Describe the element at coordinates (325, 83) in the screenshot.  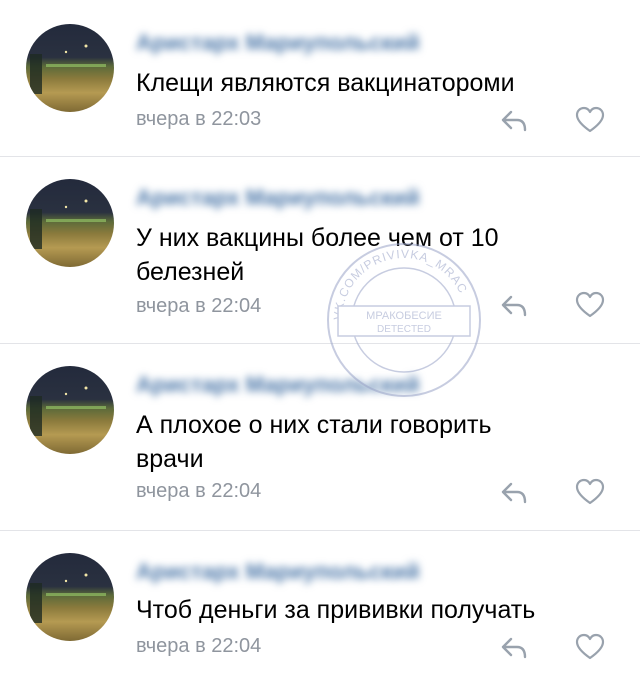
I see `comment-text: Клещи являются вакцинатороми` at that location.